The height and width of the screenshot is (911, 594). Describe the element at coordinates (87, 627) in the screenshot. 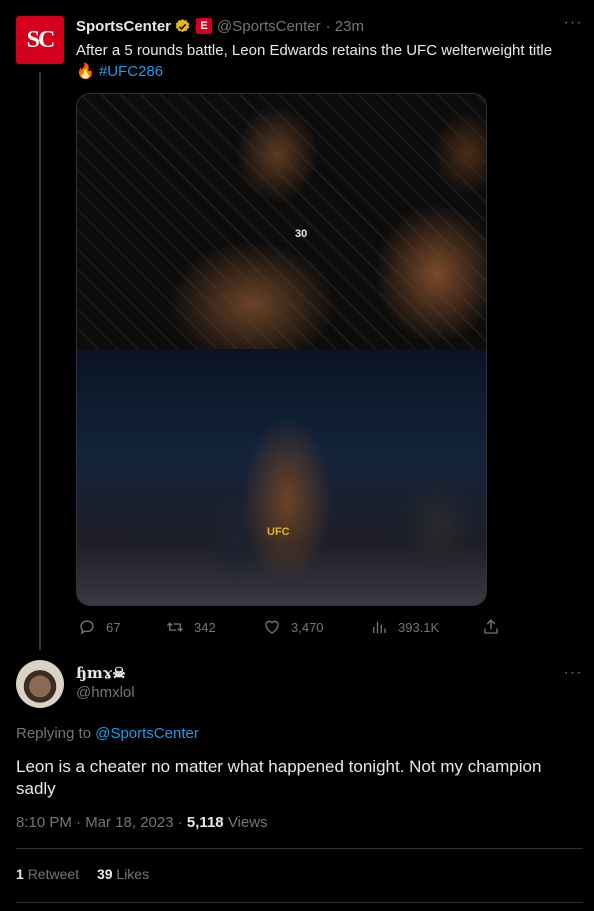

I see `reply-icon` at that location.